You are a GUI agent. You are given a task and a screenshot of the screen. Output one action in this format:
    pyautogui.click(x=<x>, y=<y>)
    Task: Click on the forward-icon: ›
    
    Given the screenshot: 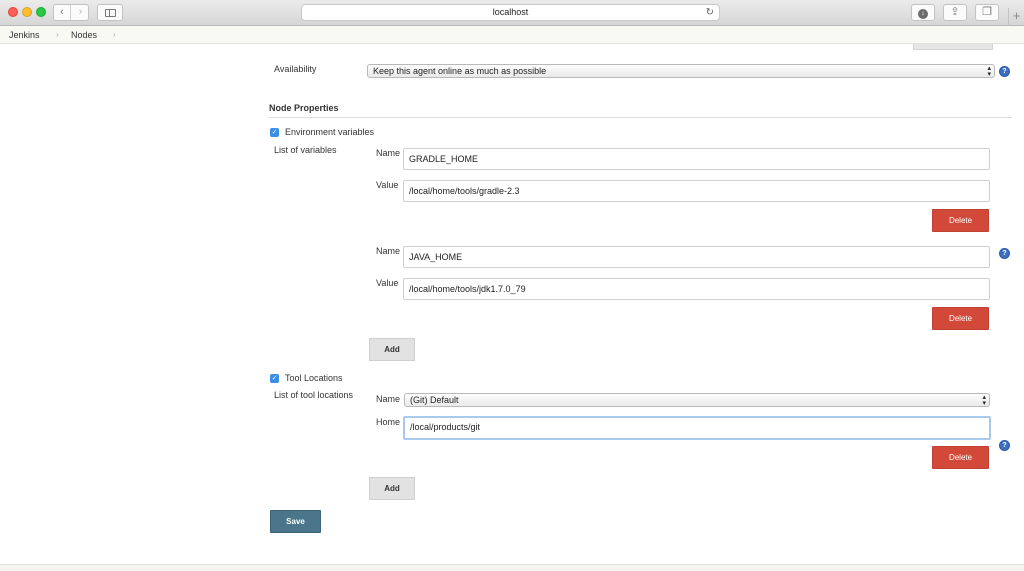 What is the action you would take?
    pyautogui.click(x=80, y=12)
    